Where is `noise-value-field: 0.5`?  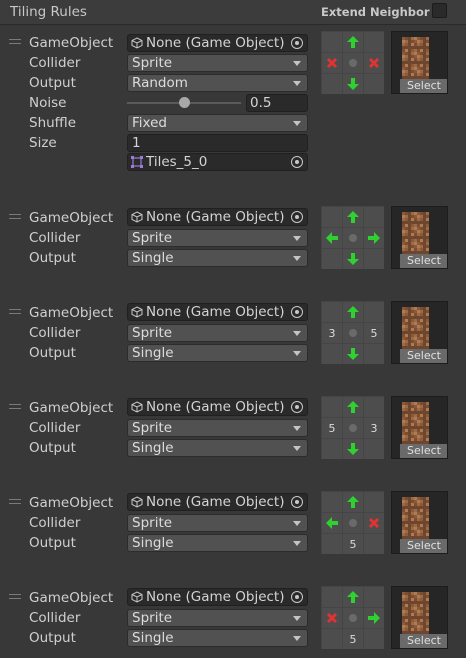 noise-value-field: 0.5 is located at coordinates (277, 103).